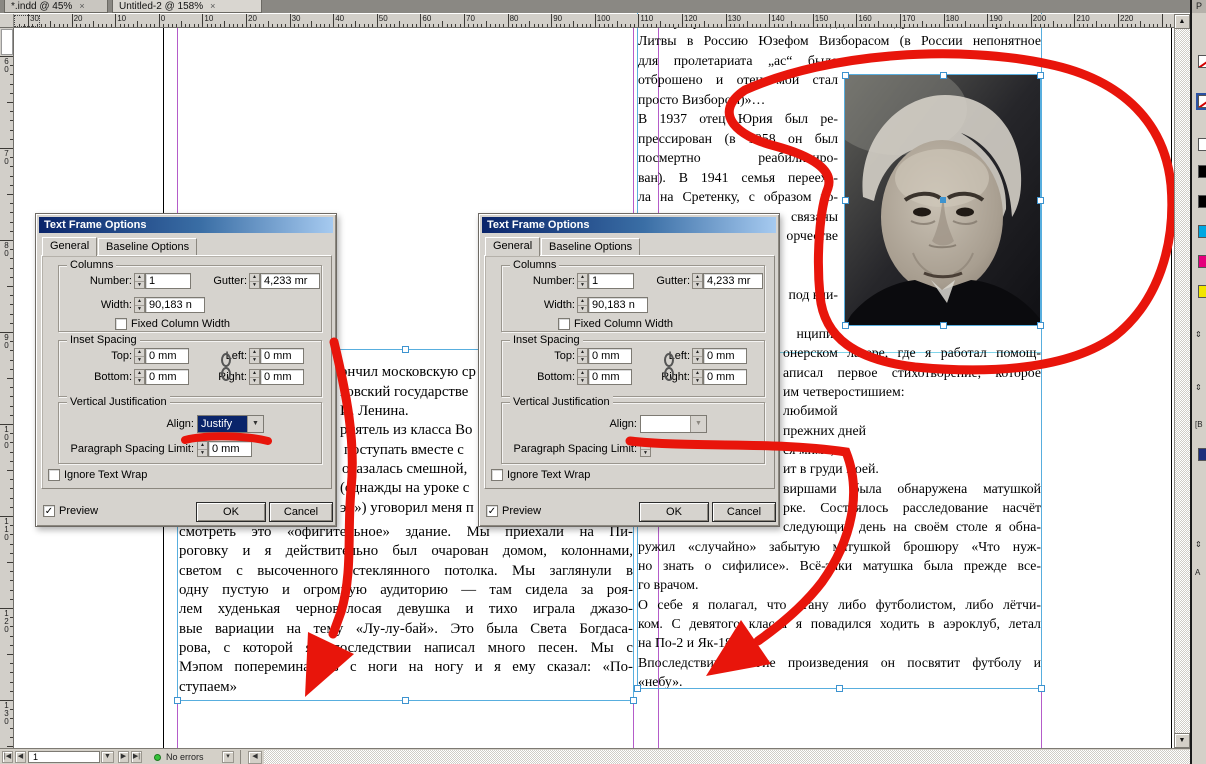  What do you see at coordinates (1182, 740) in the screenshot?
I see `scroll-down-icon: ▼` at bounding box center [1182, 740].